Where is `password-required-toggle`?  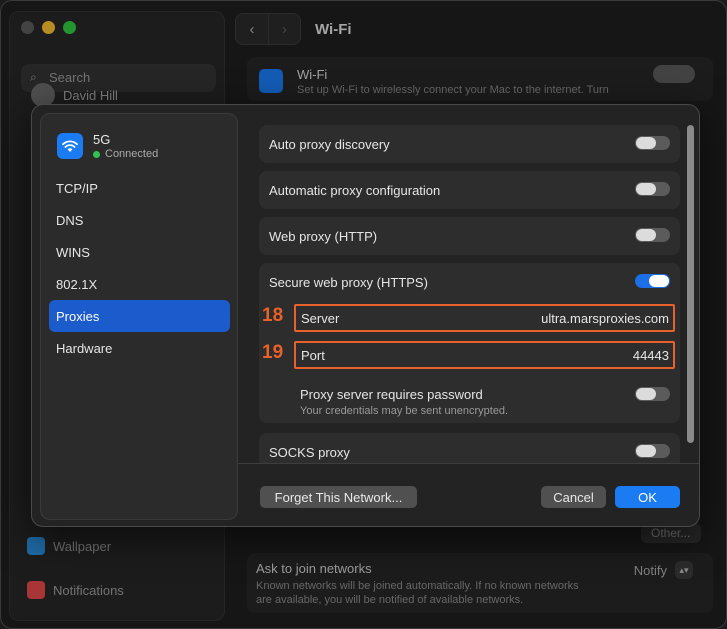
password-required-toggle is located at coordinates (652, 394).